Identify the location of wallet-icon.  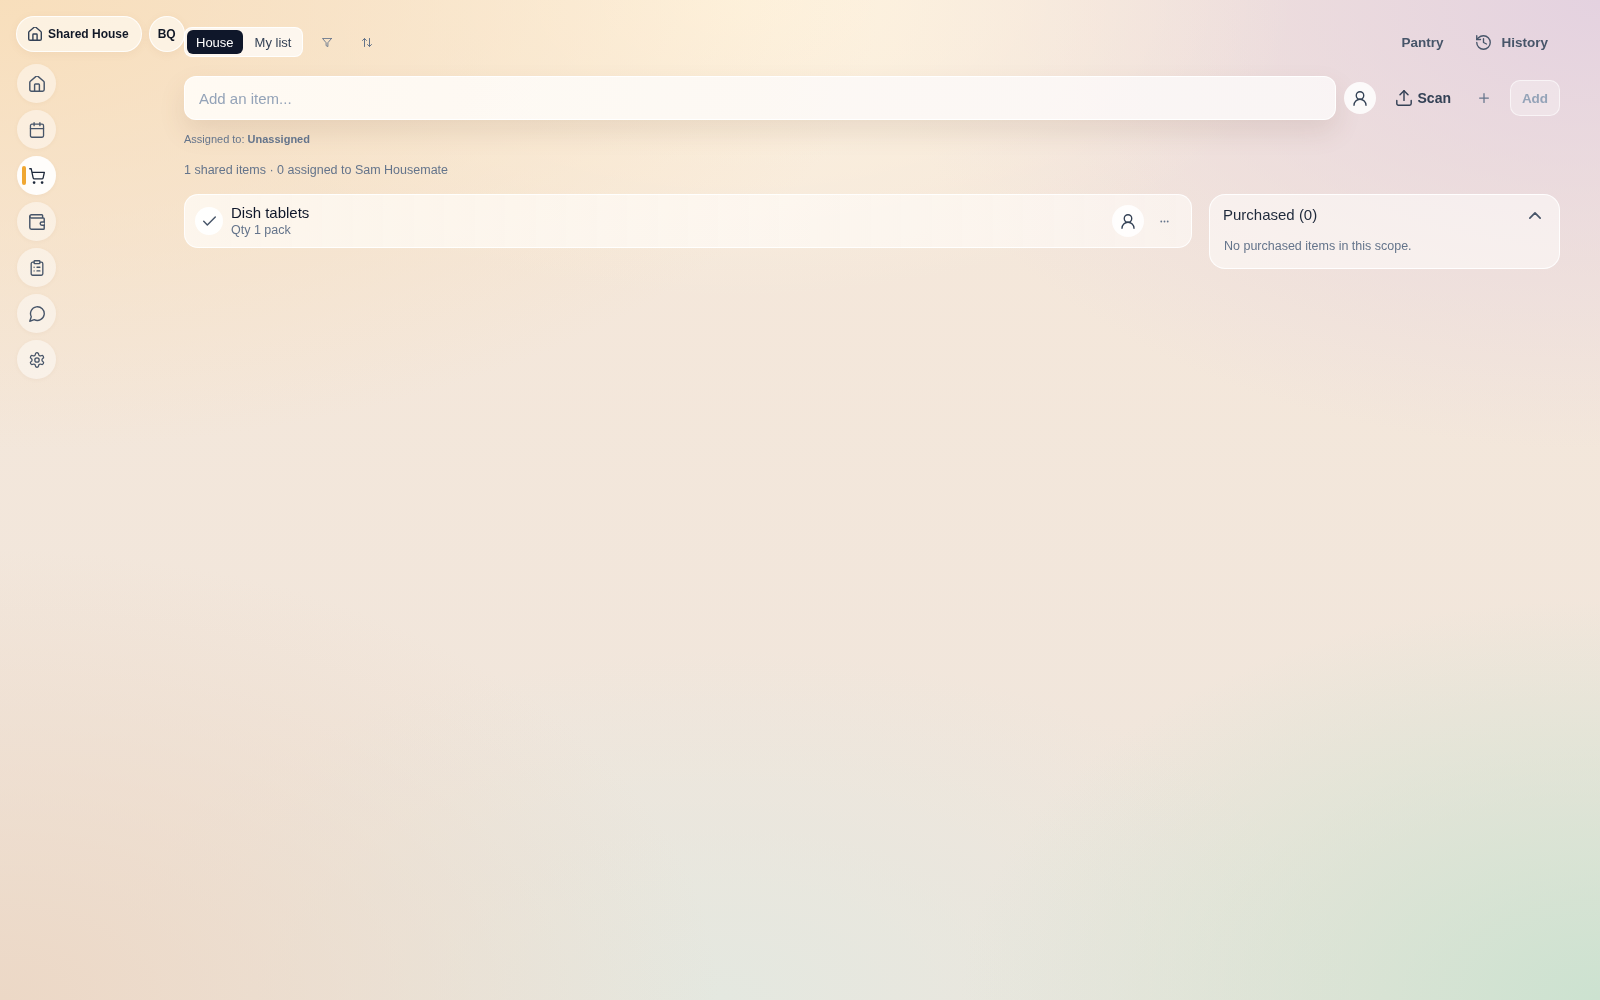
(36, 221).